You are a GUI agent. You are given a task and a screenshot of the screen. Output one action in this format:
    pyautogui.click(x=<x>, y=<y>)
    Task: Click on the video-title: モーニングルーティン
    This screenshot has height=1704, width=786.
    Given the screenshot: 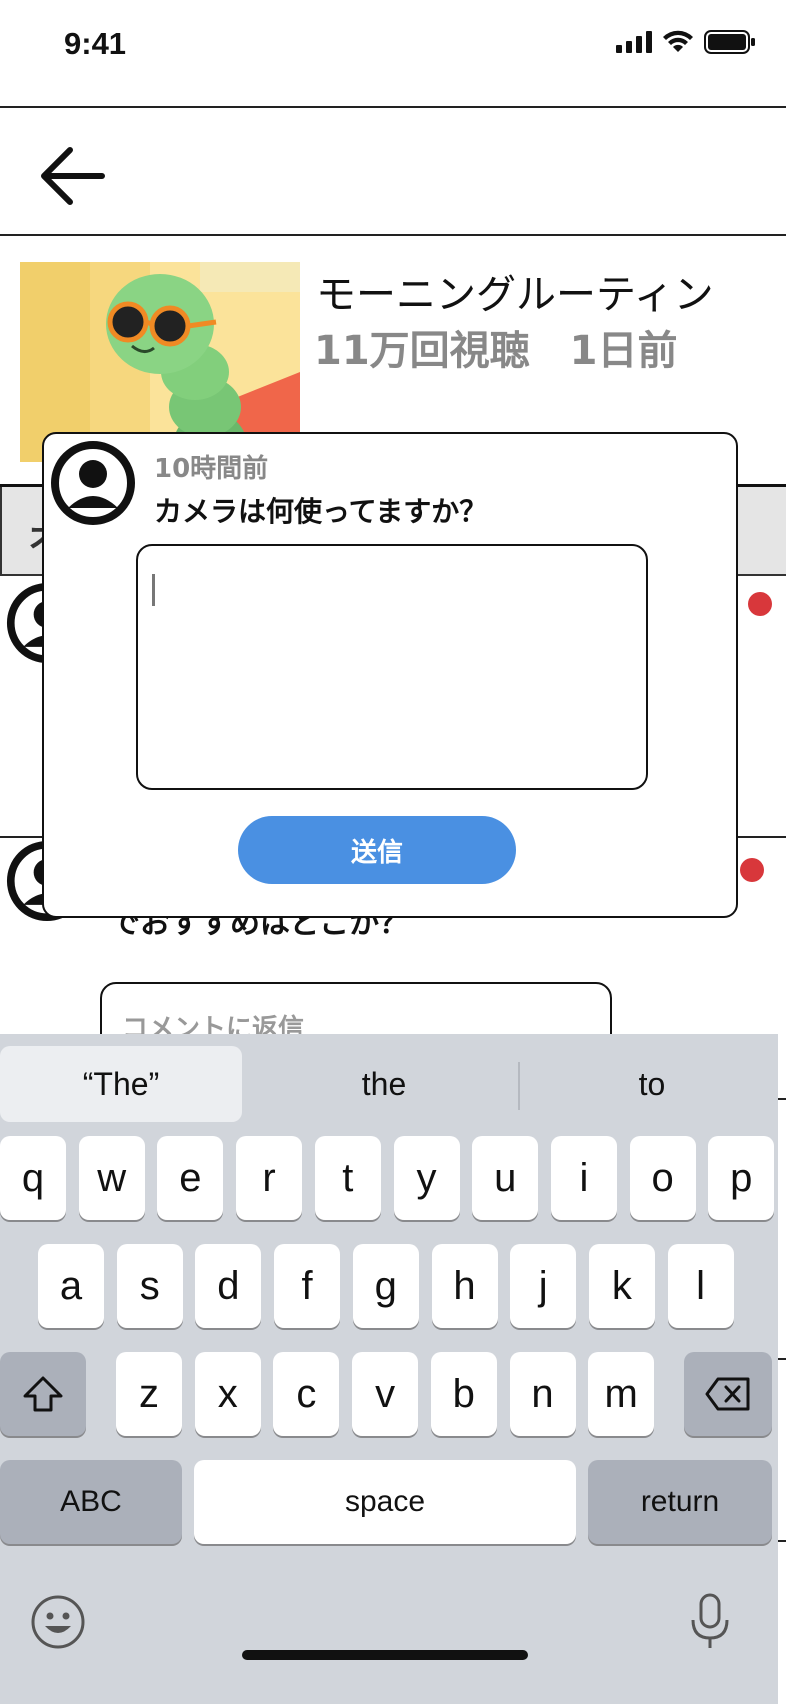 What is the action you would take?
    pyautogui.click(x=515, y=295)
    